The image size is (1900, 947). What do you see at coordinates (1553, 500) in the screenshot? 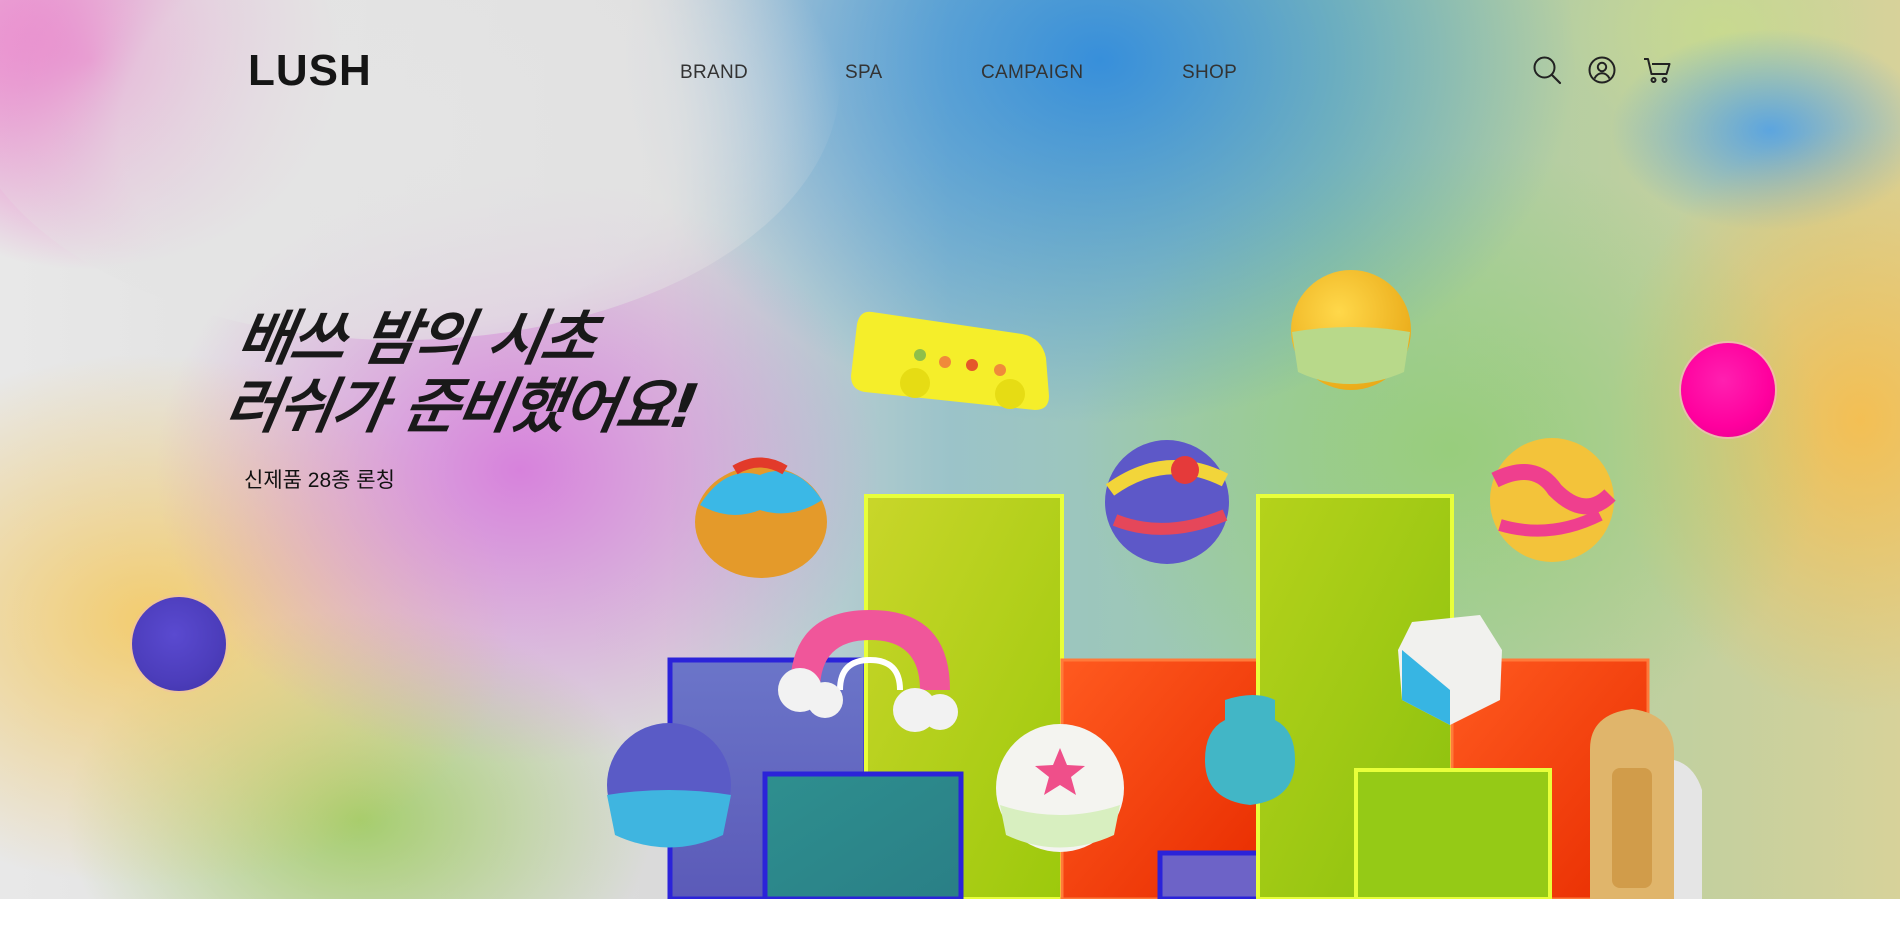
I see `pink-yellow-bath-bomb` at bounding box center [1553, 500].